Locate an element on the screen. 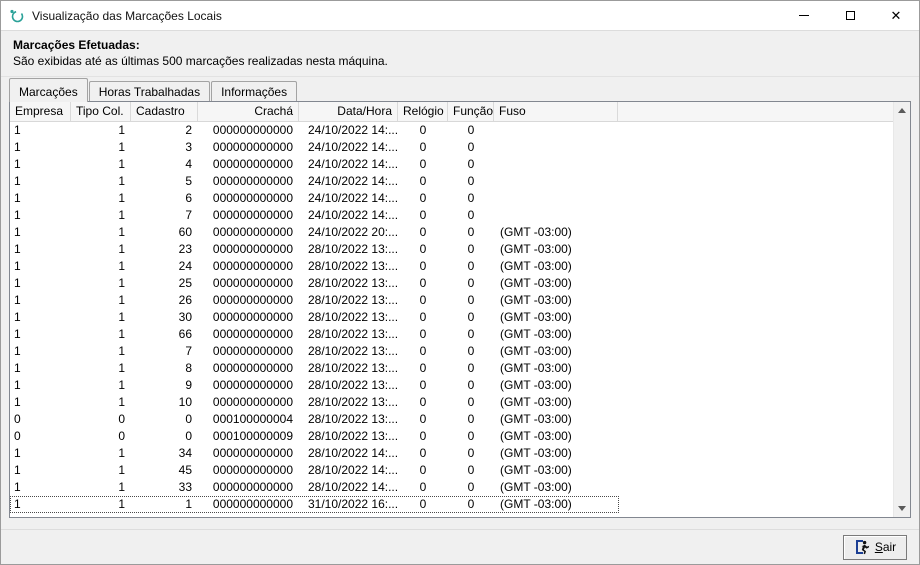  exit-button: Sair is located at coordinates (875, 547).